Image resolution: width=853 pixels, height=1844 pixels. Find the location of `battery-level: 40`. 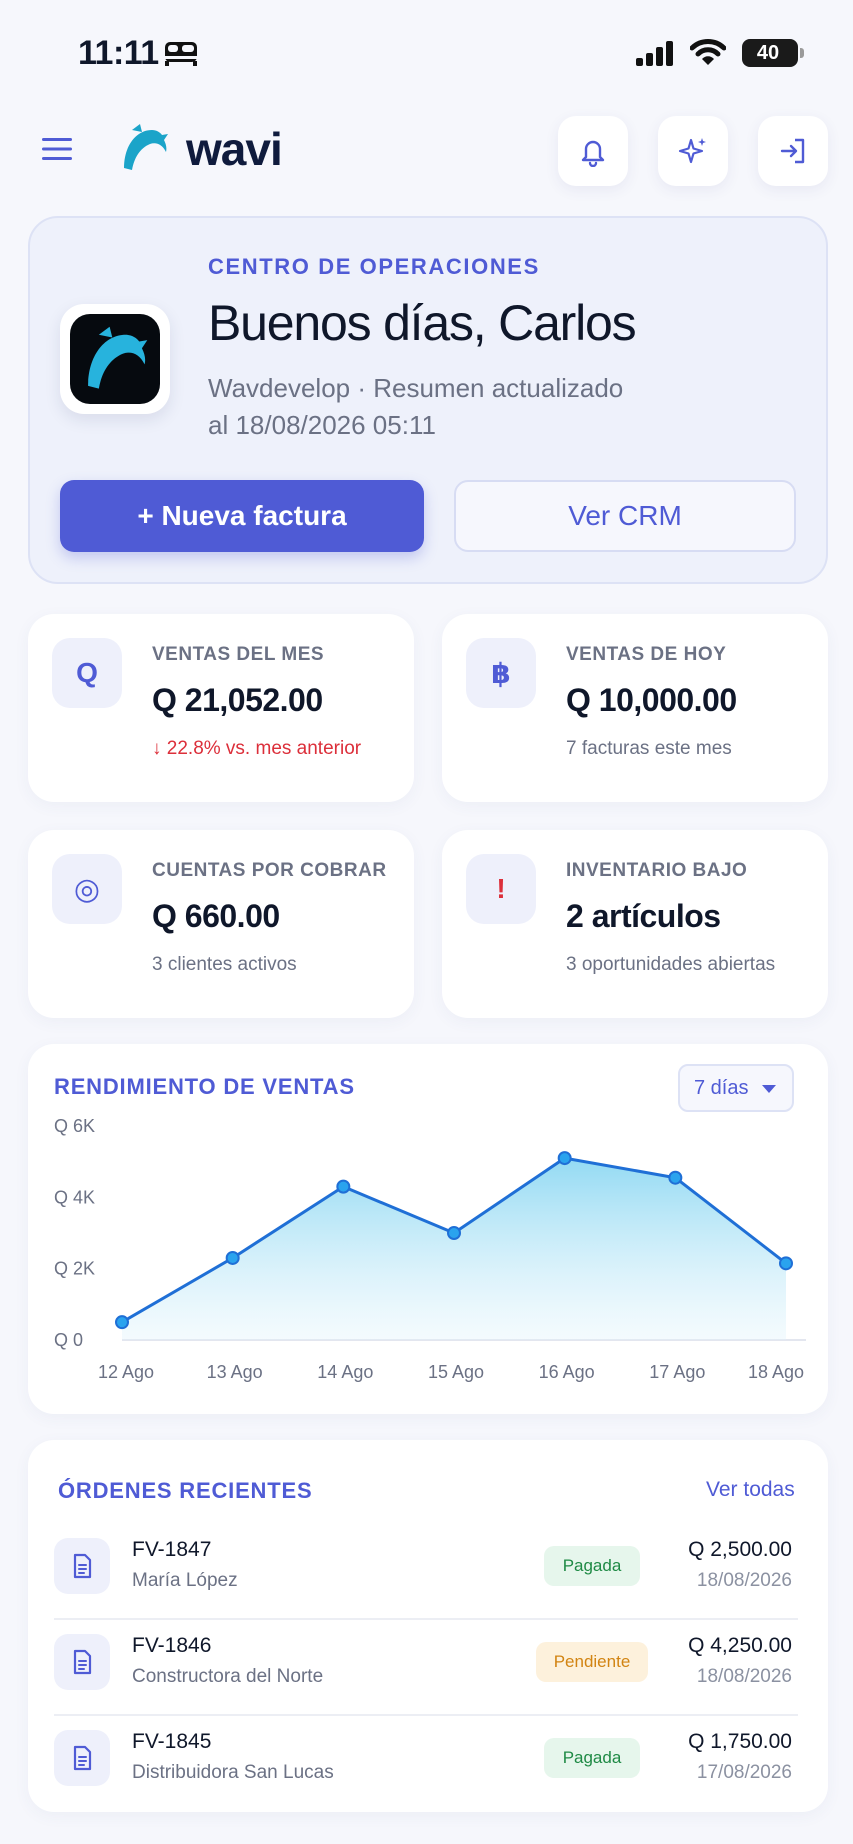

battery-level: 40 is located at coordinates (768, 53).